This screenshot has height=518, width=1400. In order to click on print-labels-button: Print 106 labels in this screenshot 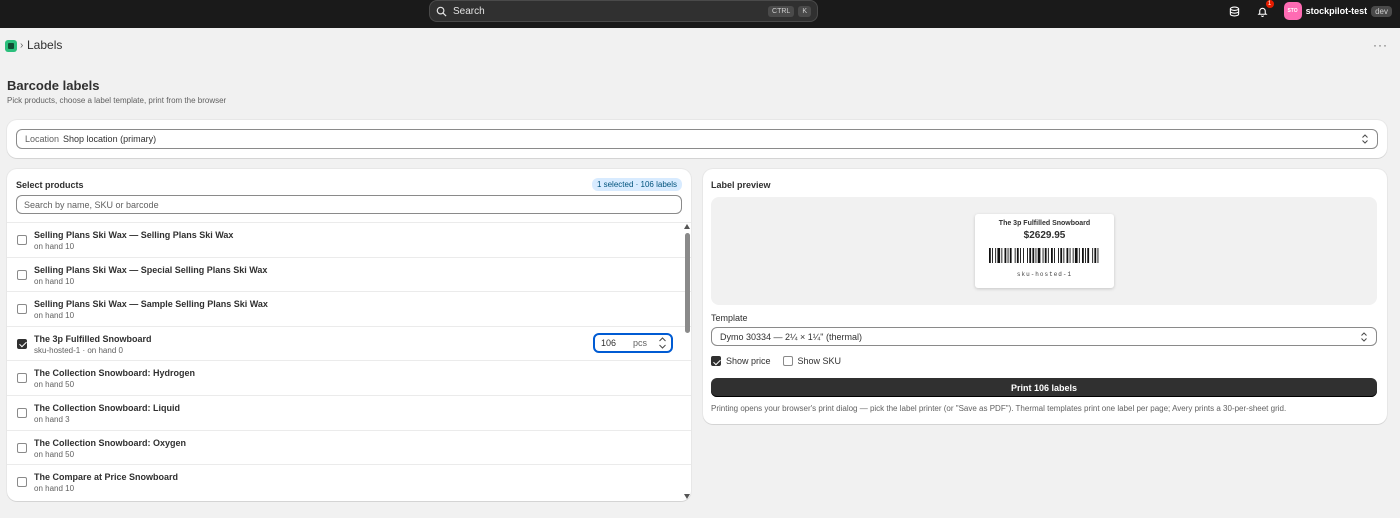, I will do `click(1044, 387)`.